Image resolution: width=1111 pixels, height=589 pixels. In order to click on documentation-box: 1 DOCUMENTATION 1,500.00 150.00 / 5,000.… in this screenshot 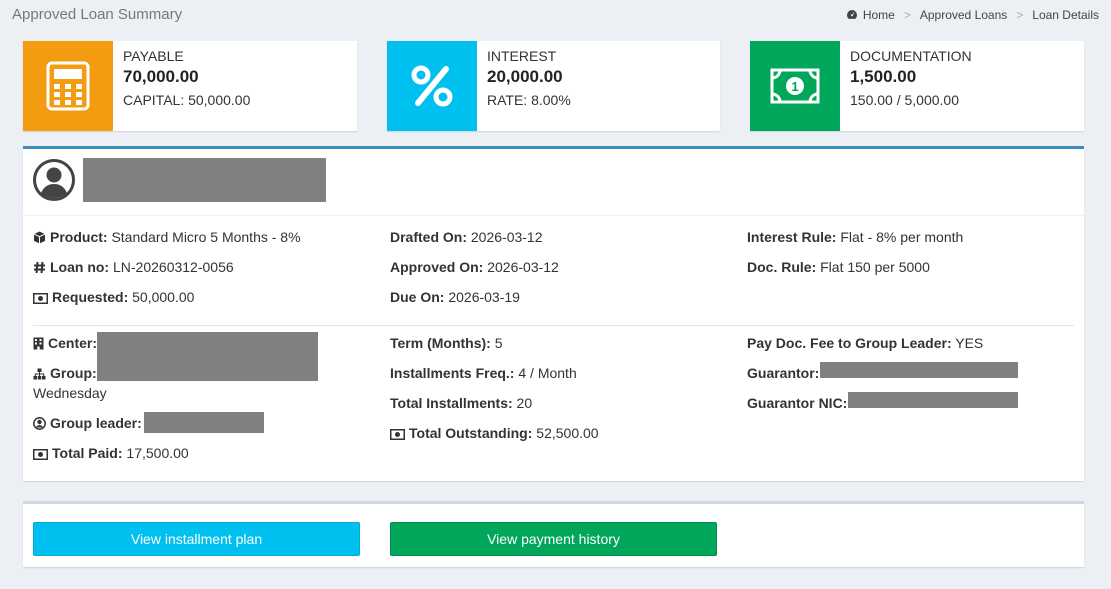, I will do `click(917, 86)`.